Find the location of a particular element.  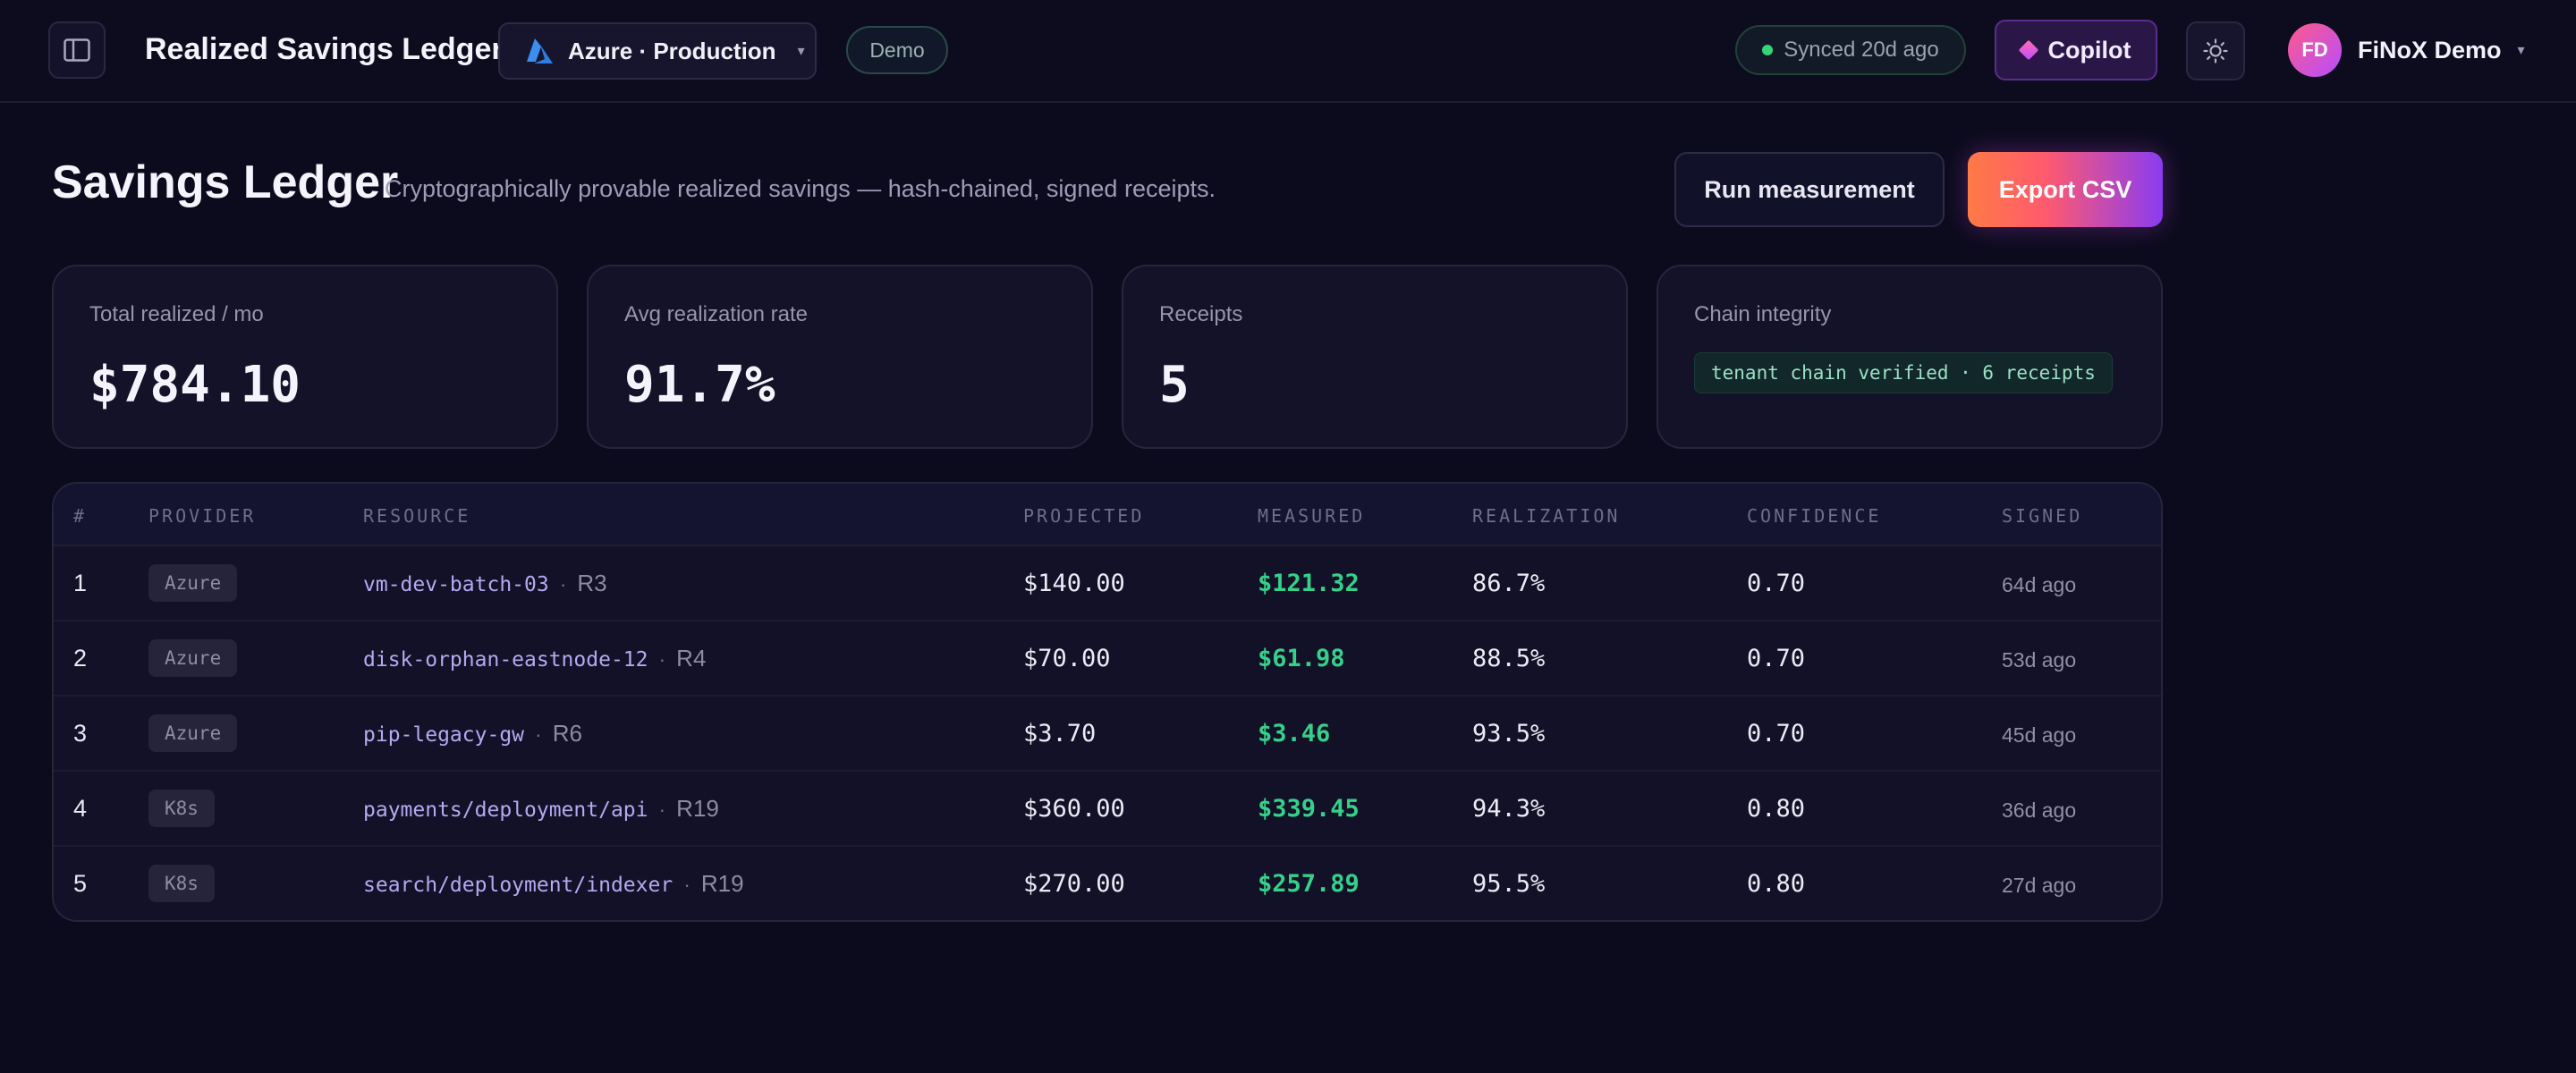

measured-value: $3.46 is located at coordinates (1294, 734).